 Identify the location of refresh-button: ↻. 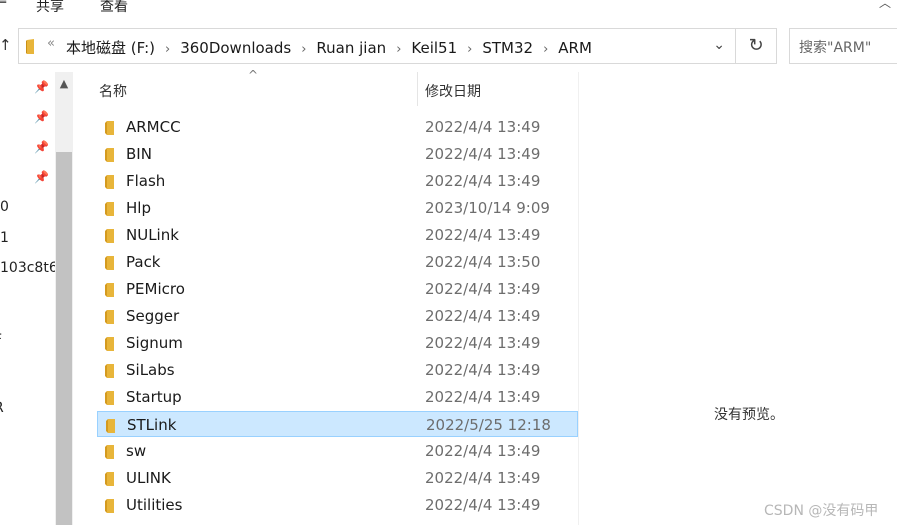
(756, 46).